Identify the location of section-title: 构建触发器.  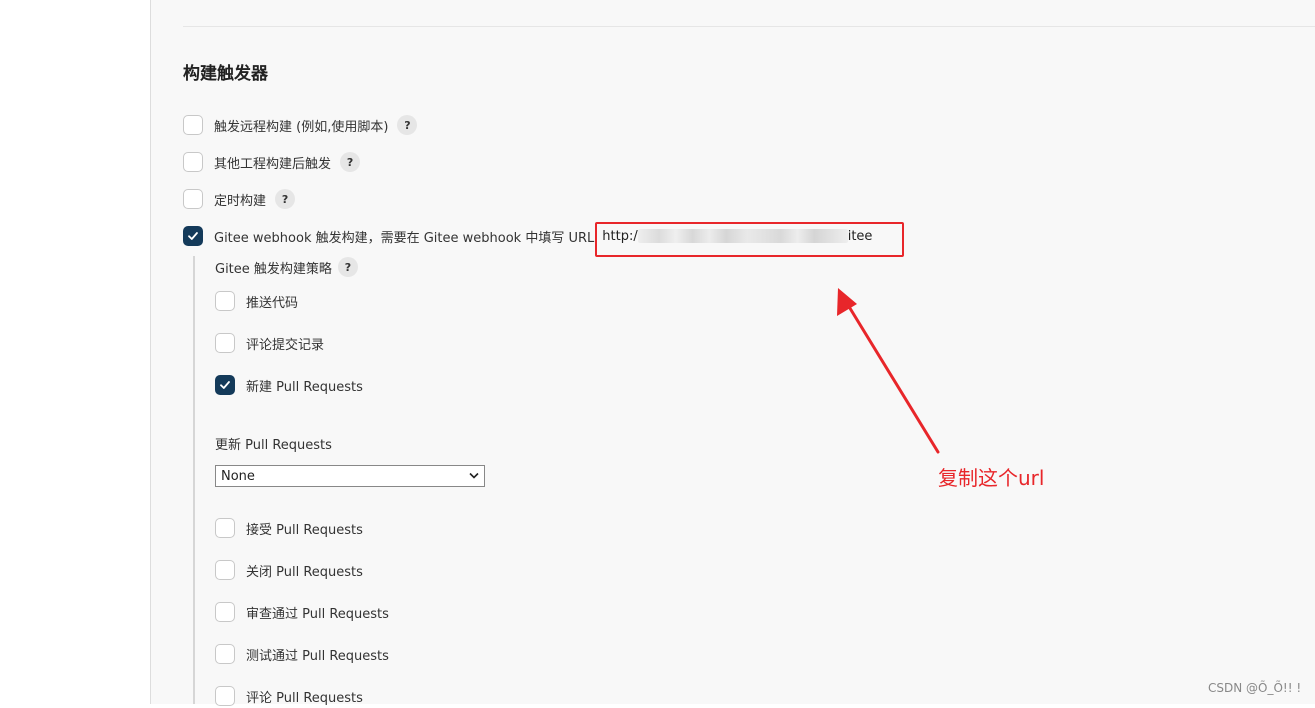
(225, 74).